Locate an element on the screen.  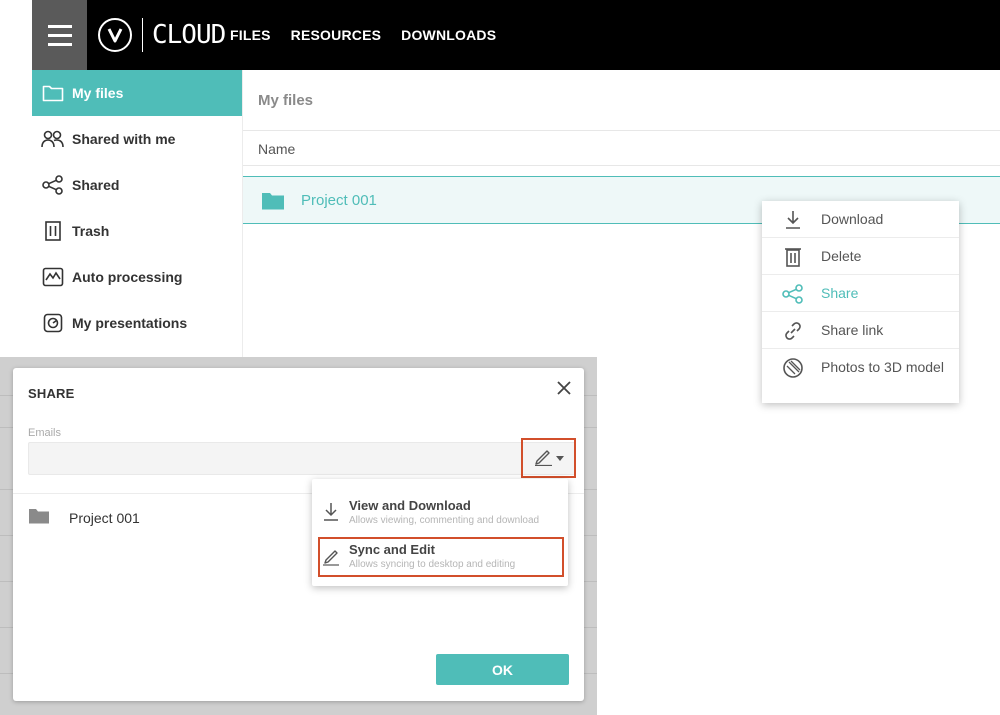
top-nav: FILES RESOURCES DOWNLOADS is located at coordinates (363, 35).